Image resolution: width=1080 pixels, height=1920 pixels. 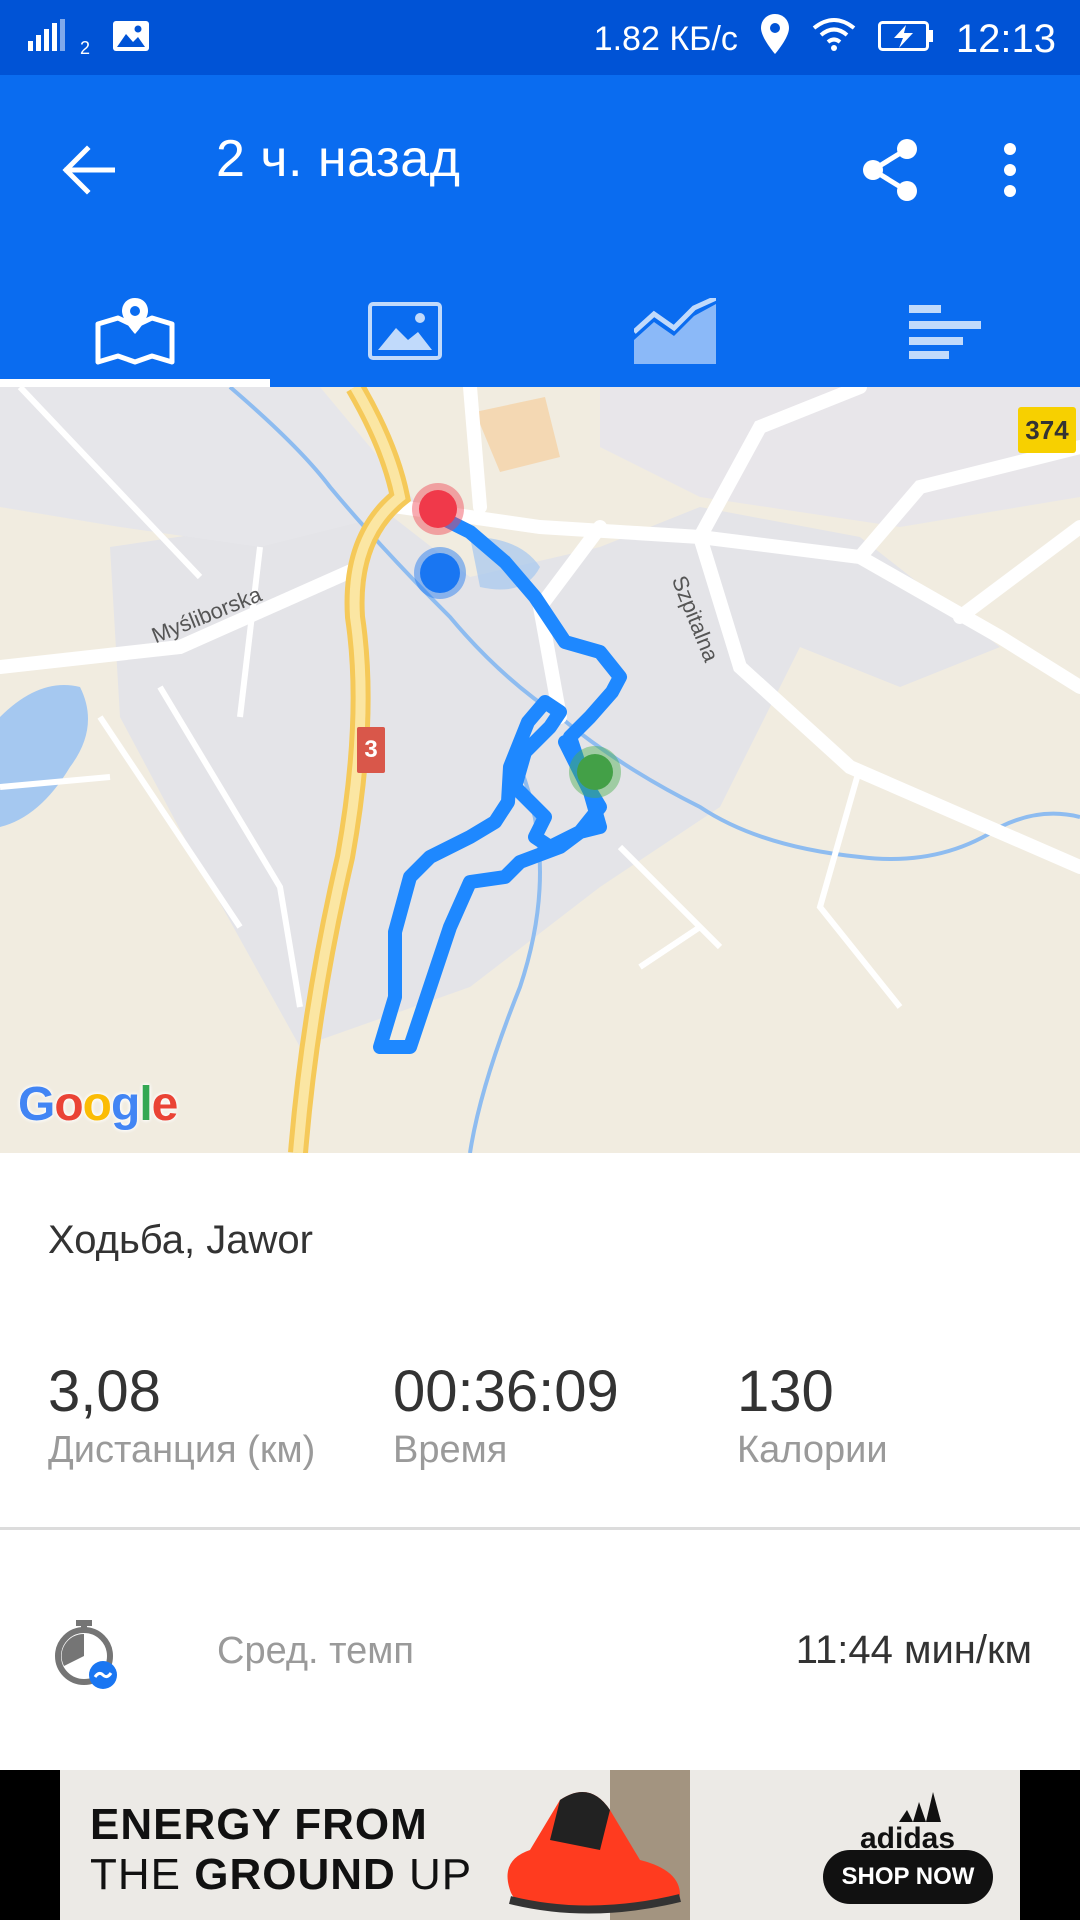 I want to click on avg-pace-label: Сред. темп, so click(x=315, y=1651).